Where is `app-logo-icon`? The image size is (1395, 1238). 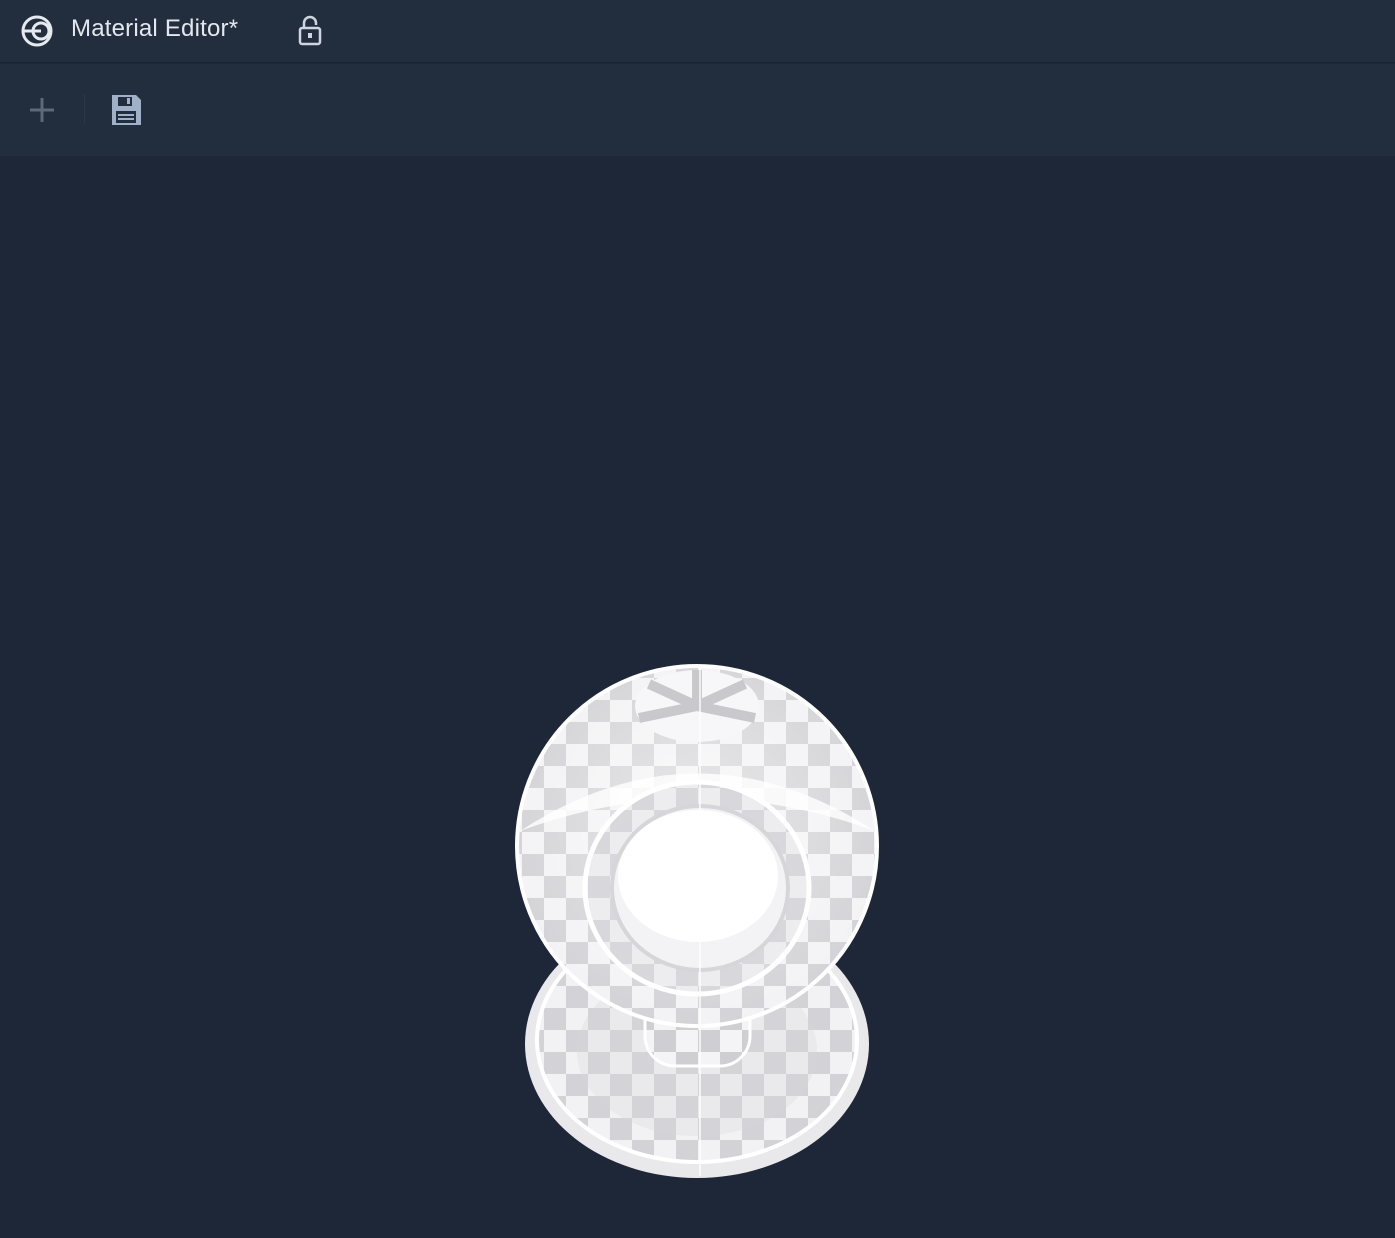 app-logo-icon is located at coordinates (37, 31).